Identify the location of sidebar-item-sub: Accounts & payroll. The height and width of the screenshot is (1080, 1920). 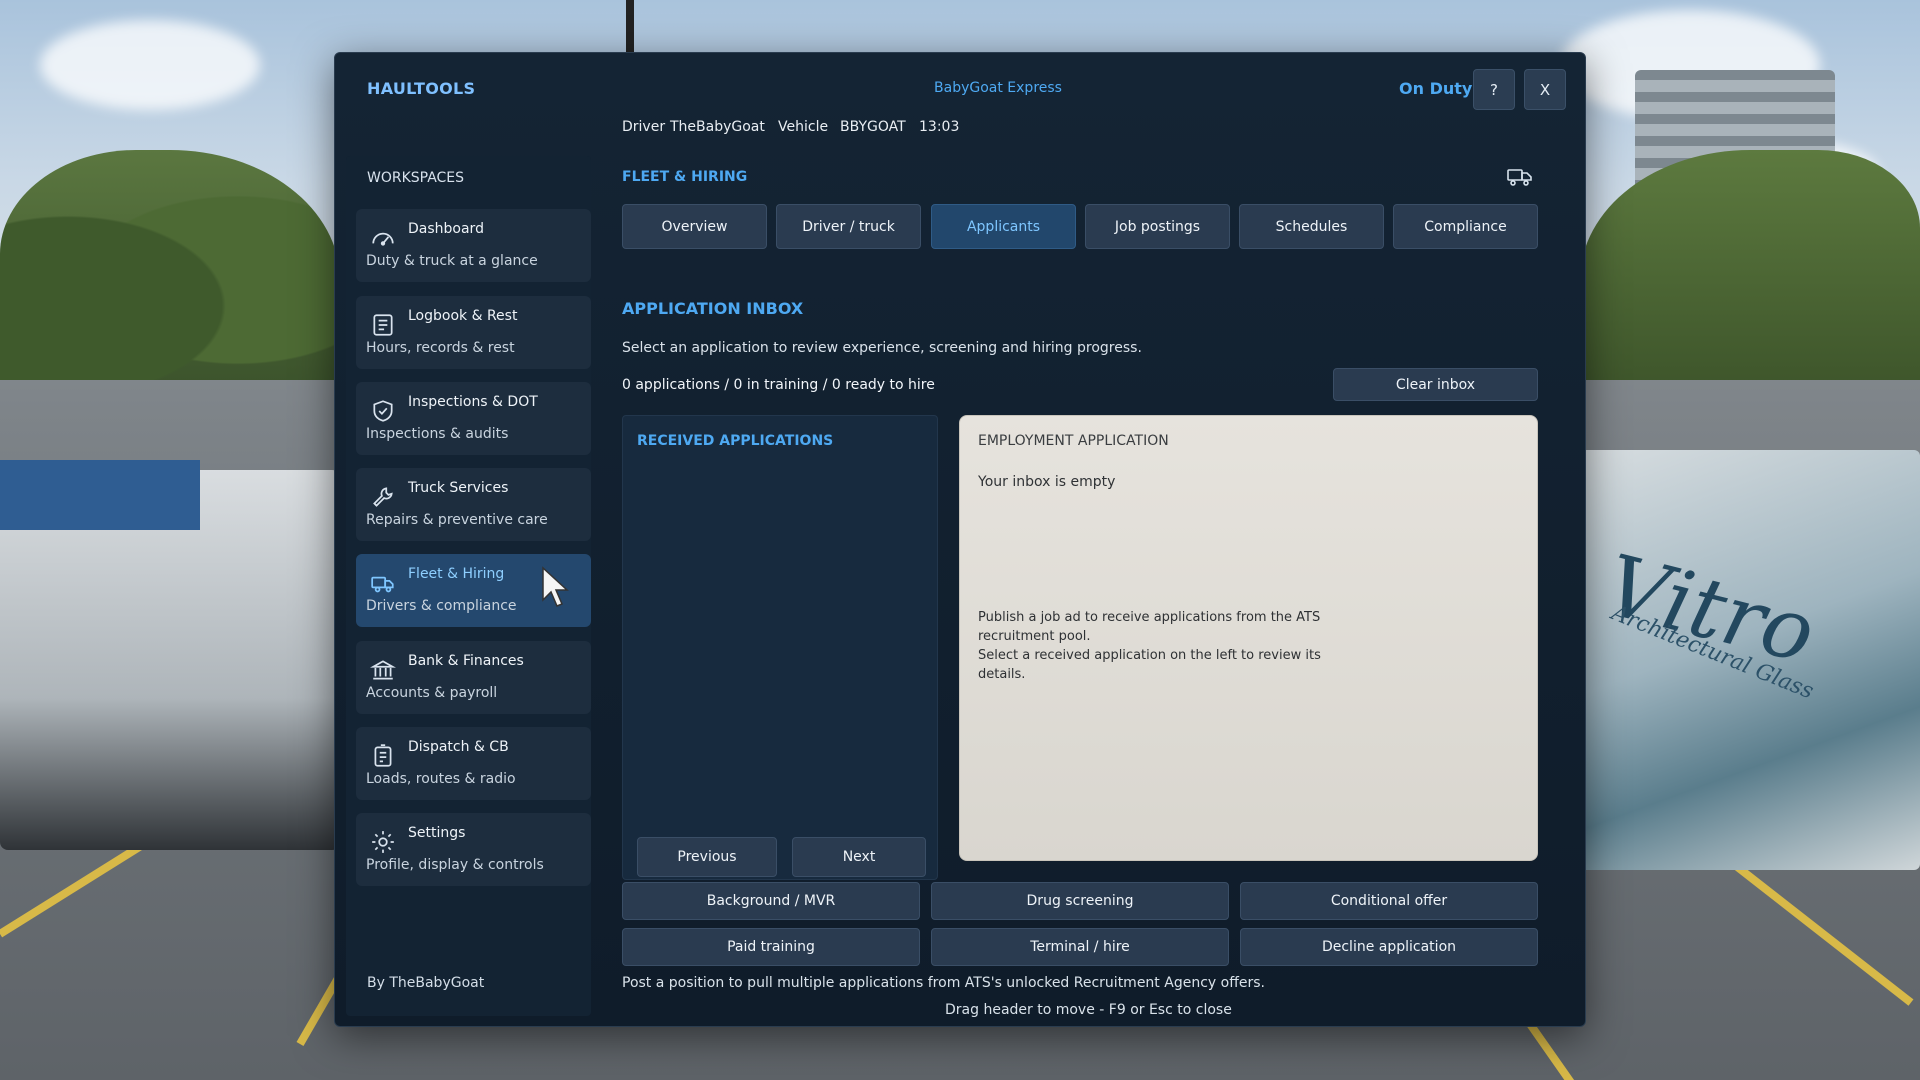
(432, 693).